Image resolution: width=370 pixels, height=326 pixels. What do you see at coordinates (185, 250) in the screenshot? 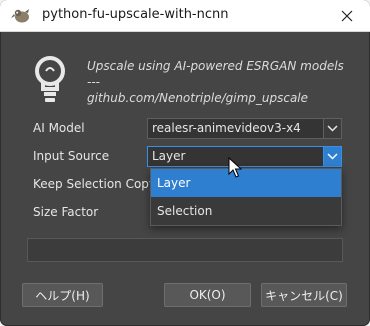
I see `progress-bar` at bounding box center [185, 250].